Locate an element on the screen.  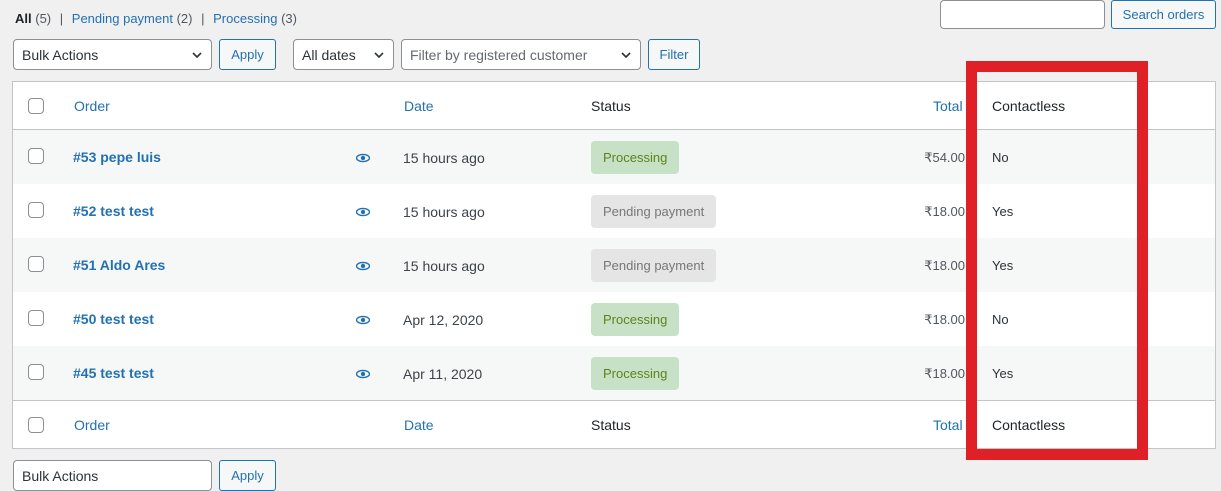
apply-button-bottom: Apply is located at coordinates (247, 475).